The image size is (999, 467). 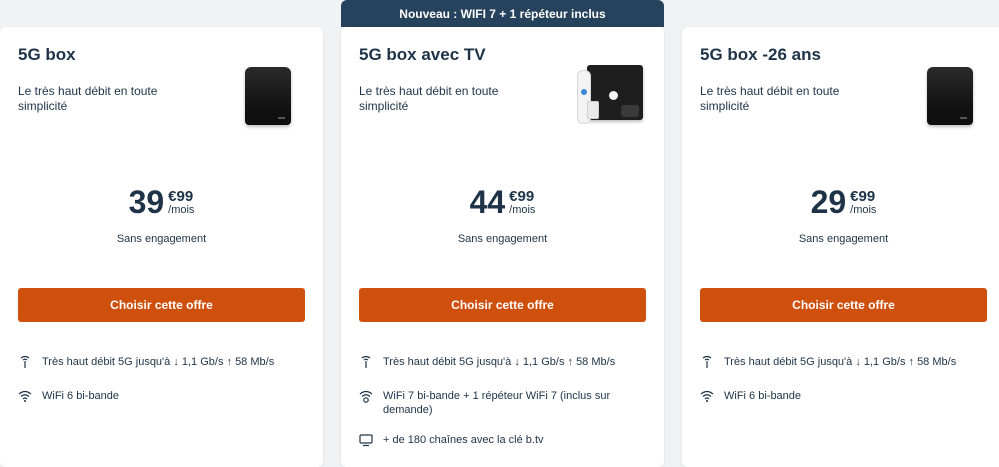 I want to click on price-integer: 39, so click(x=146, y=202).